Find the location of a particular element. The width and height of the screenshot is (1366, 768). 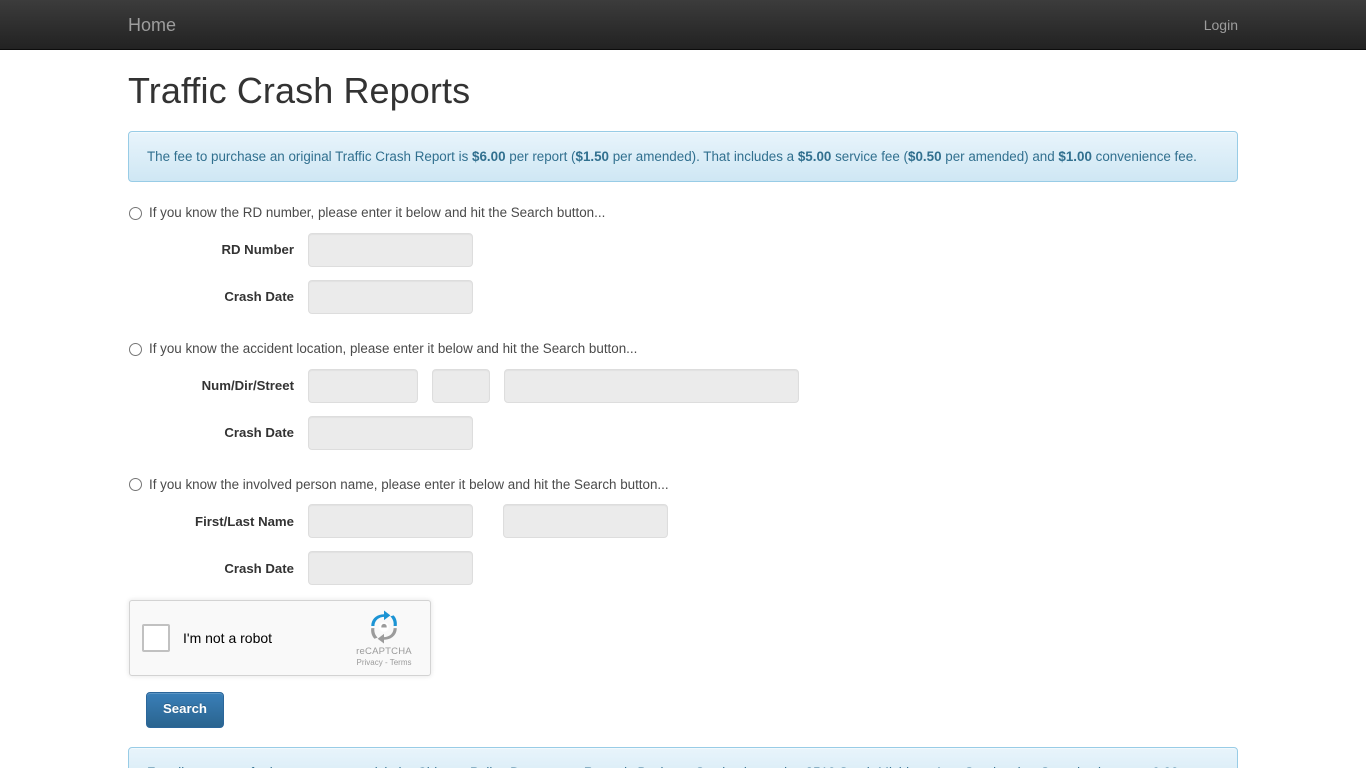

radio-person-name is located at coordinates (135, 485).